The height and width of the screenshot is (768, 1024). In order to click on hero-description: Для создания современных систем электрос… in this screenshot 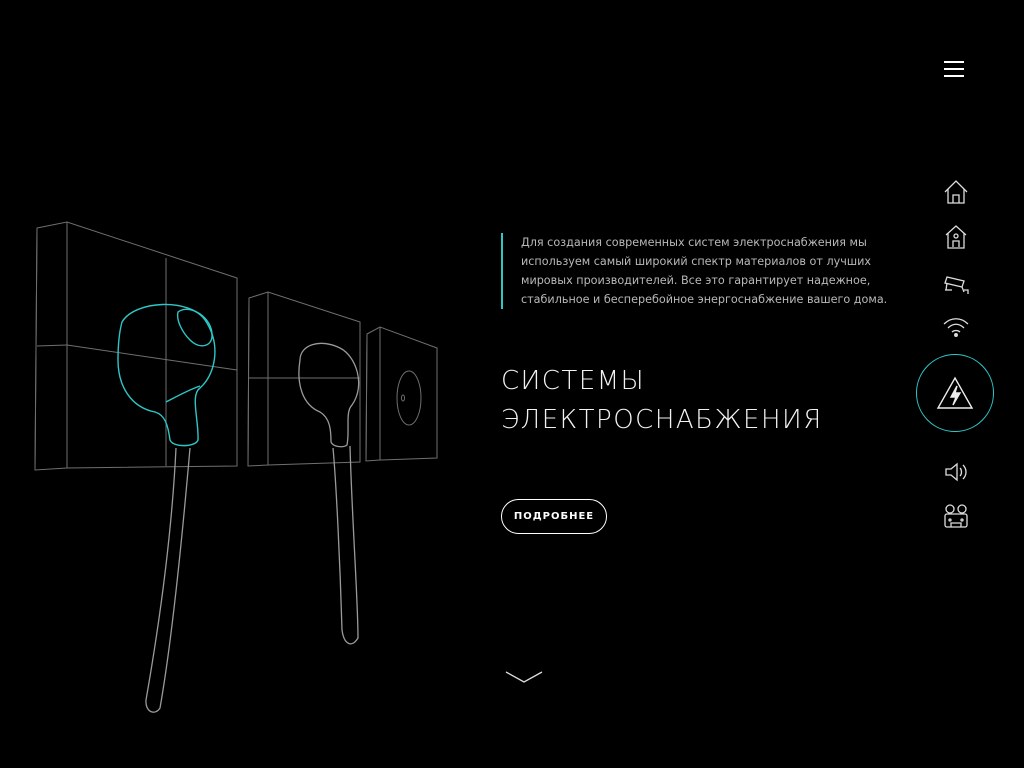, I will do `click(696, 271)`.